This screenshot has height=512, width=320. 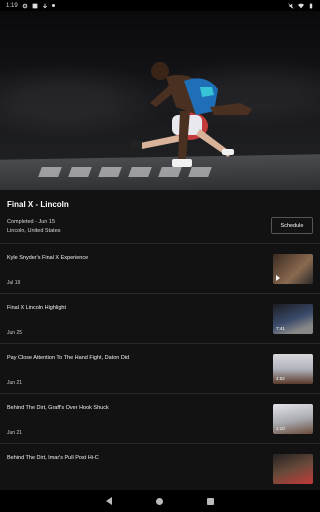 What do you see at coordinates (14, 283) in the screenshot?
I see `video-date: Jul 19` at bounding box center [14, 283].